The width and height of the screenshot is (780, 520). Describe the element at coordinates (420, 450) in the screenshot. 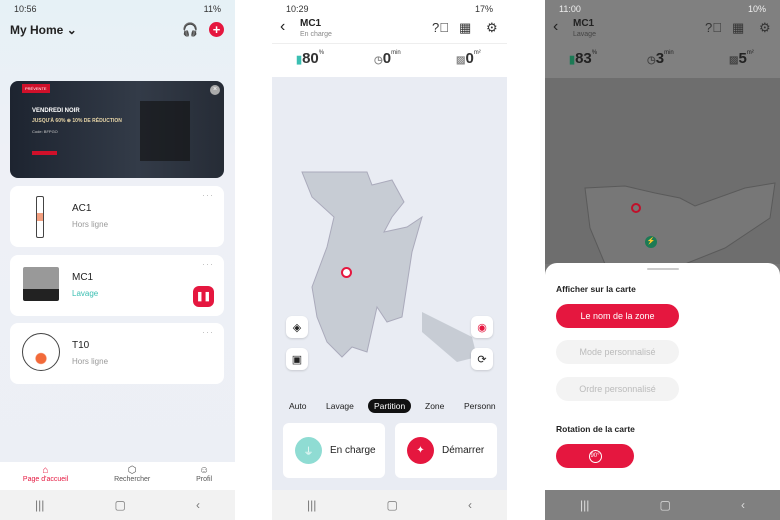

I see `clean-icon: ✦` at that location.